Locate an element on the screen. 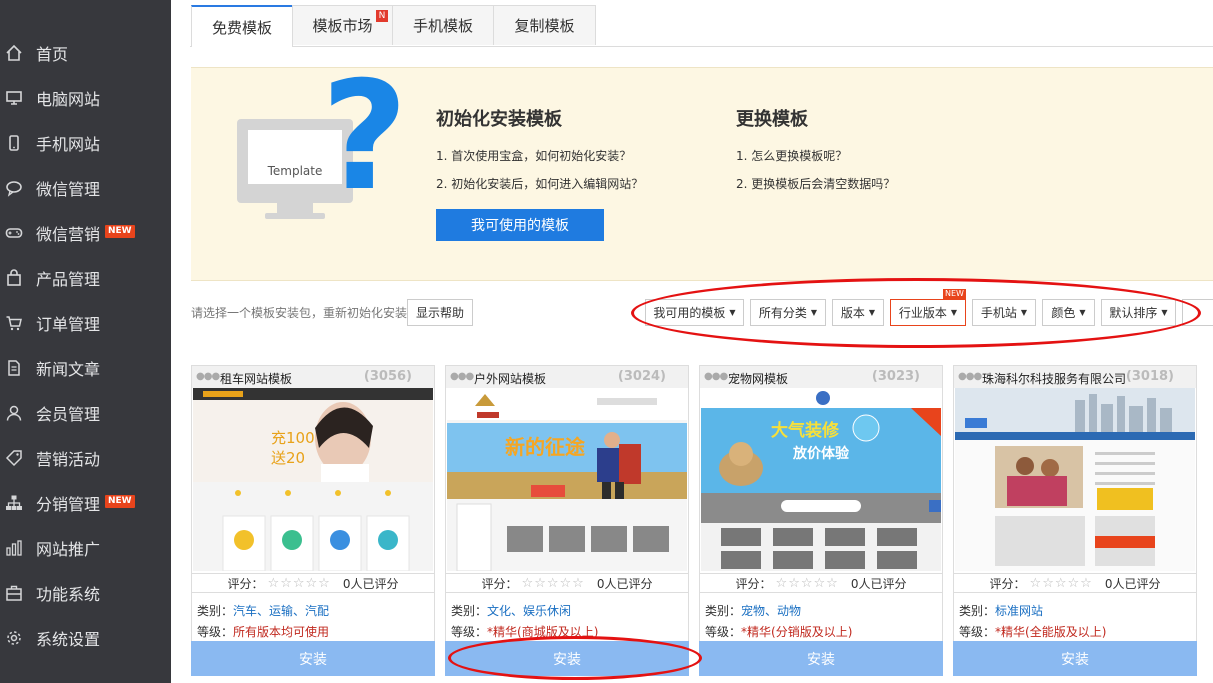  sidebar-item-orders: 订单管理 is located at coordinates (85, 323).